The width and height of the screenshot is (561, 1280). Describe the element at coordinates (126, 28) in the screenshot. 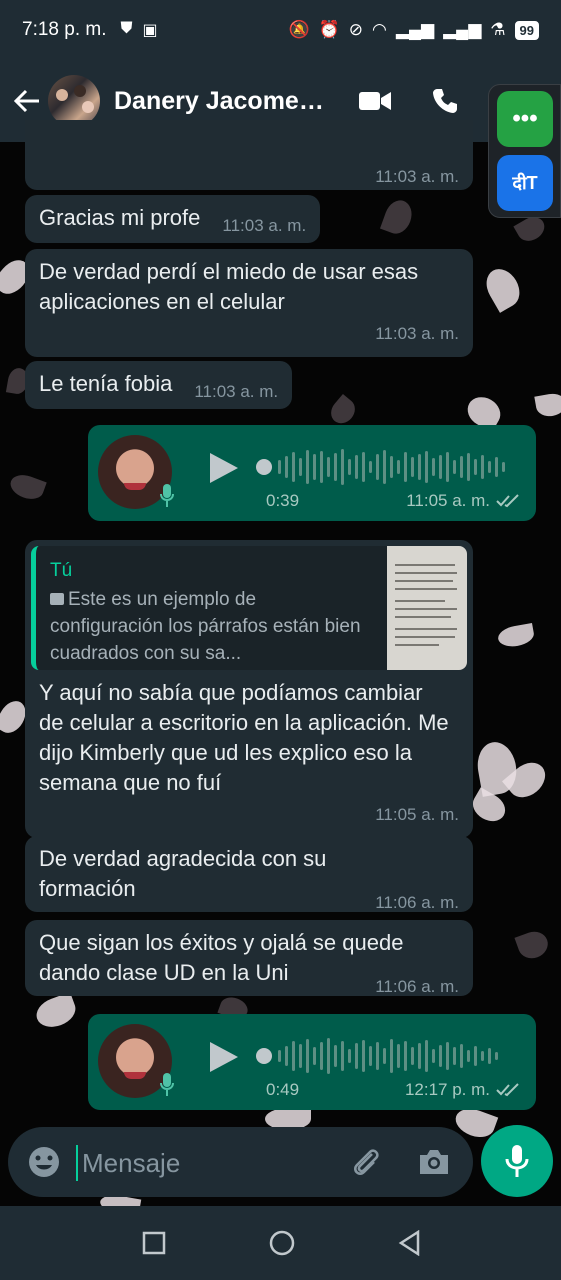

I see `shield-icon: ⛊` at that location.